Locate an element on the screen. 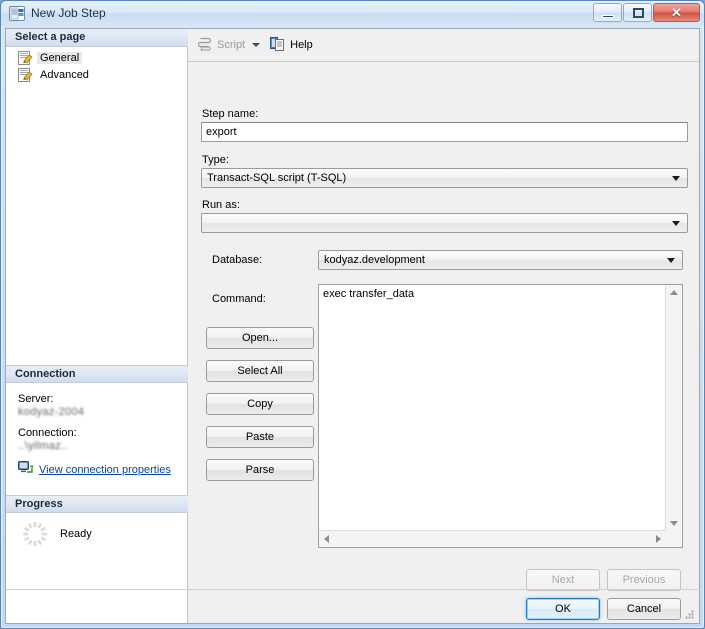  scroll-right-icon is located at coordinates (658, 539).